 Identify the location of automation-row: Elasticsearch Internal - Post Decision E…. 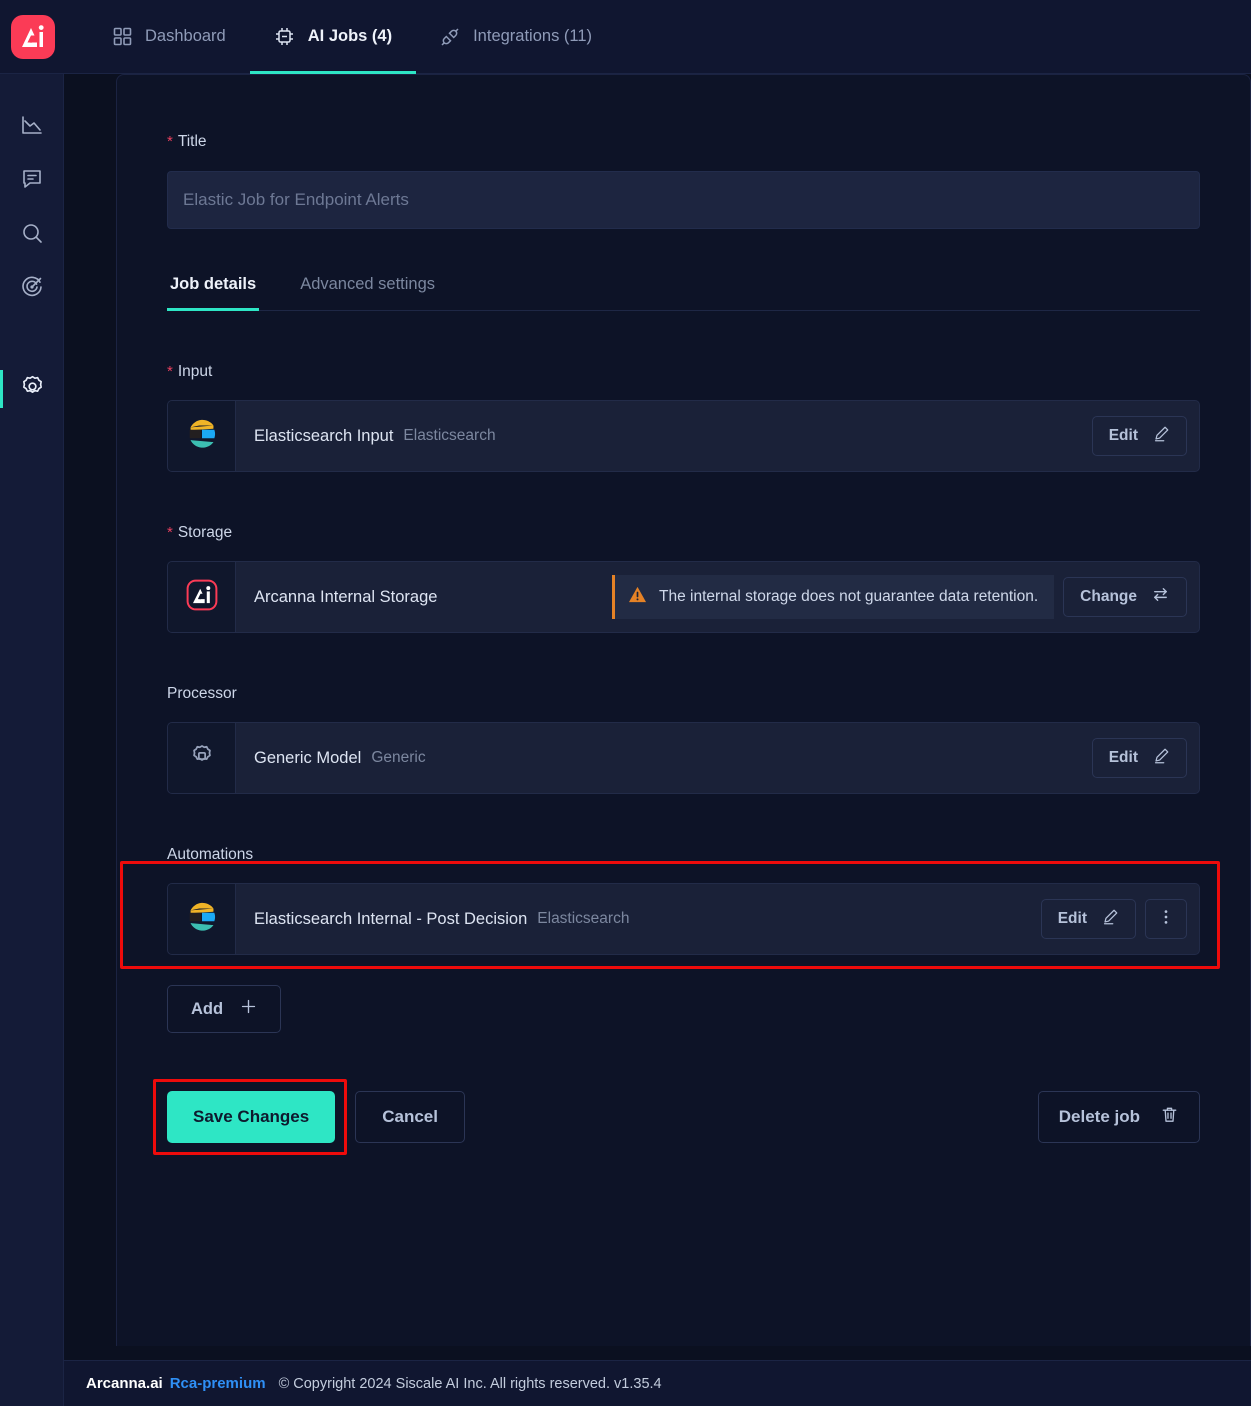
(683, 919).